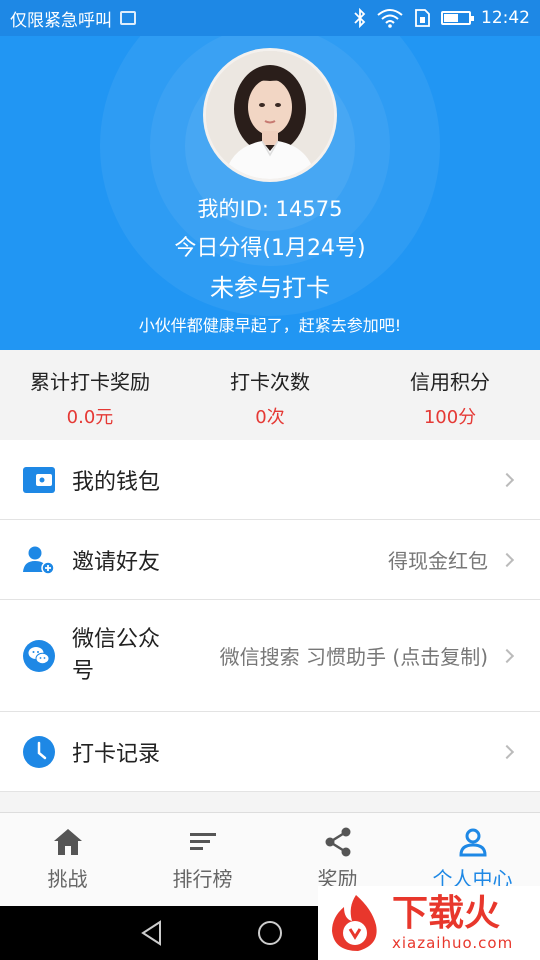 This screenshot has height=960, width=540. Describe the element at coordinates (39, 480) in the screenshot. I see `wallet-icon` at that location.